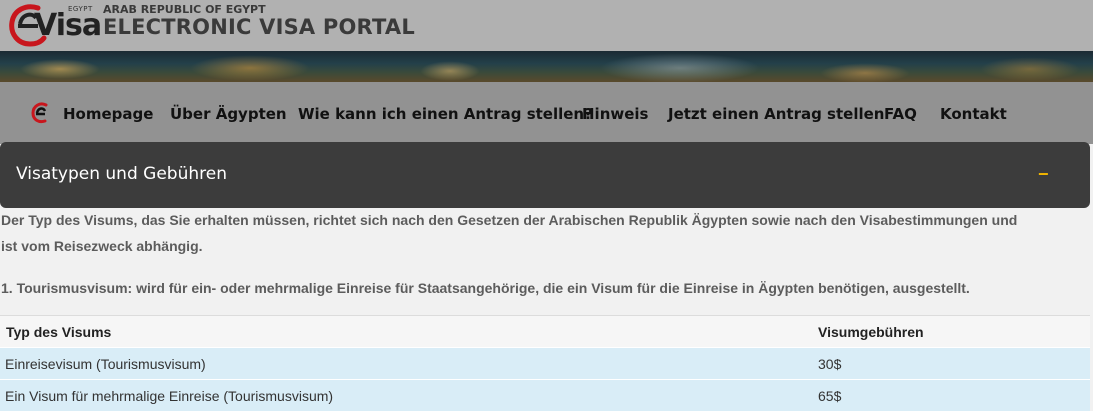 This screenshot has width=1093, height=411. I want to click on visa-fee-cell: 65$, so click(830, 396).